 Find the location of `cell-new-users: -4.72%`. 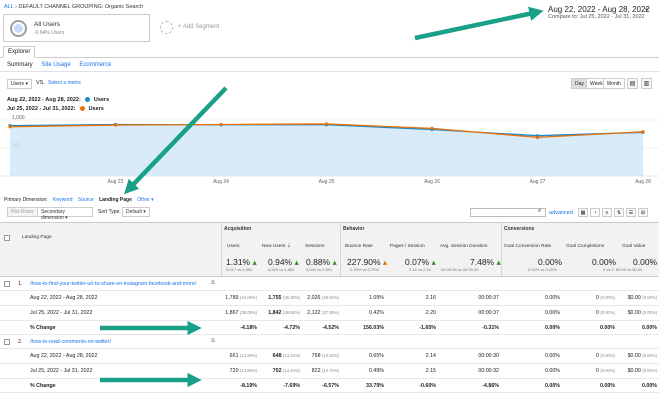

cell-new-users: -4.72% is located at coordinates (291, 328).